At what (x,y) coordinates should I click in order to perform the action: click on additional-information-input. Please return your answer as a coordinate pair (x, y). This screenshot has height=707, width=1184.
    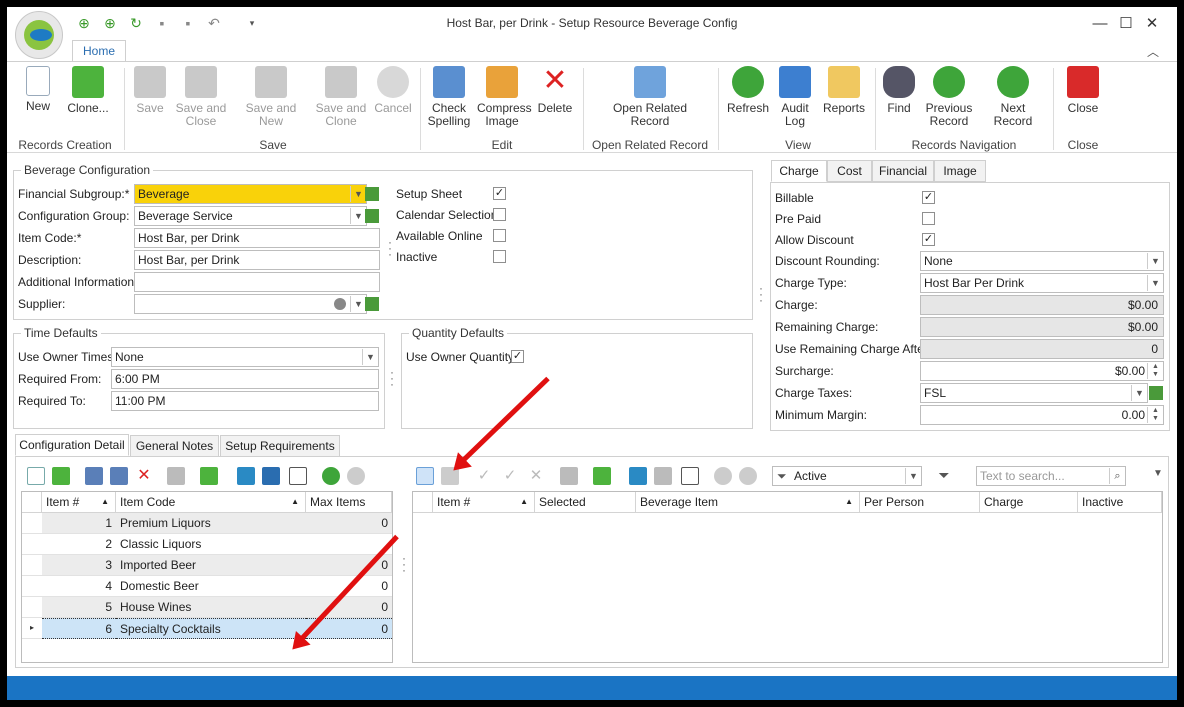
    Looking at the image, I should click on (257, 282).